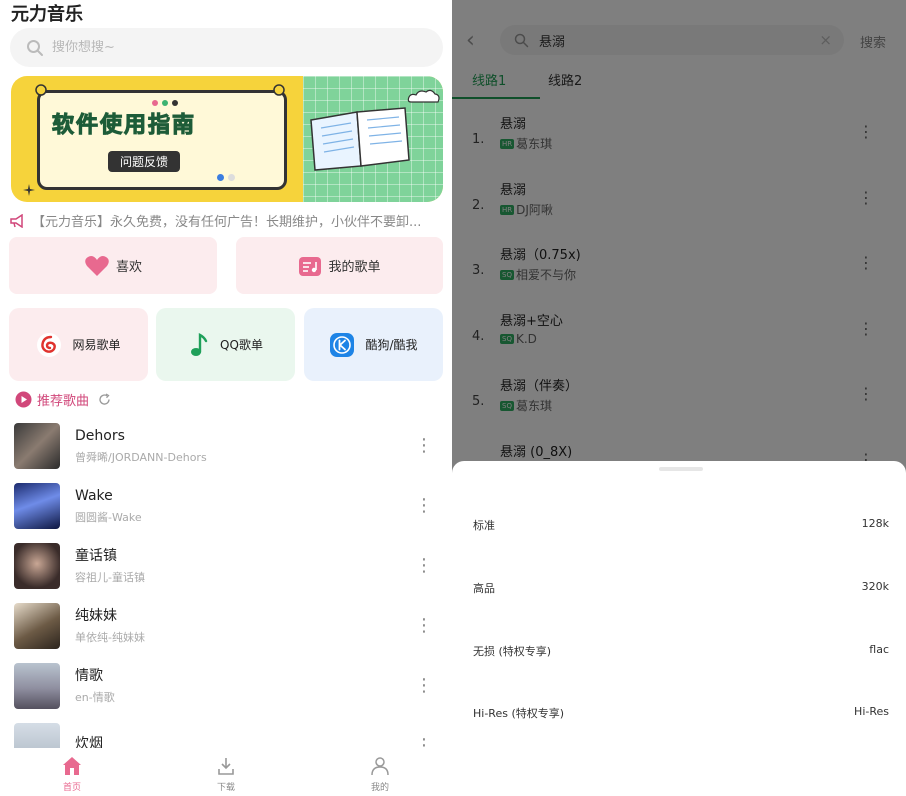 Image resolution: width=906 pixels, height=796 pixels. What do you see at coordinates (354, 267) in the screenshot?
I see `my-playlists-label: 我的歌单` at bounding box center [354, 267].